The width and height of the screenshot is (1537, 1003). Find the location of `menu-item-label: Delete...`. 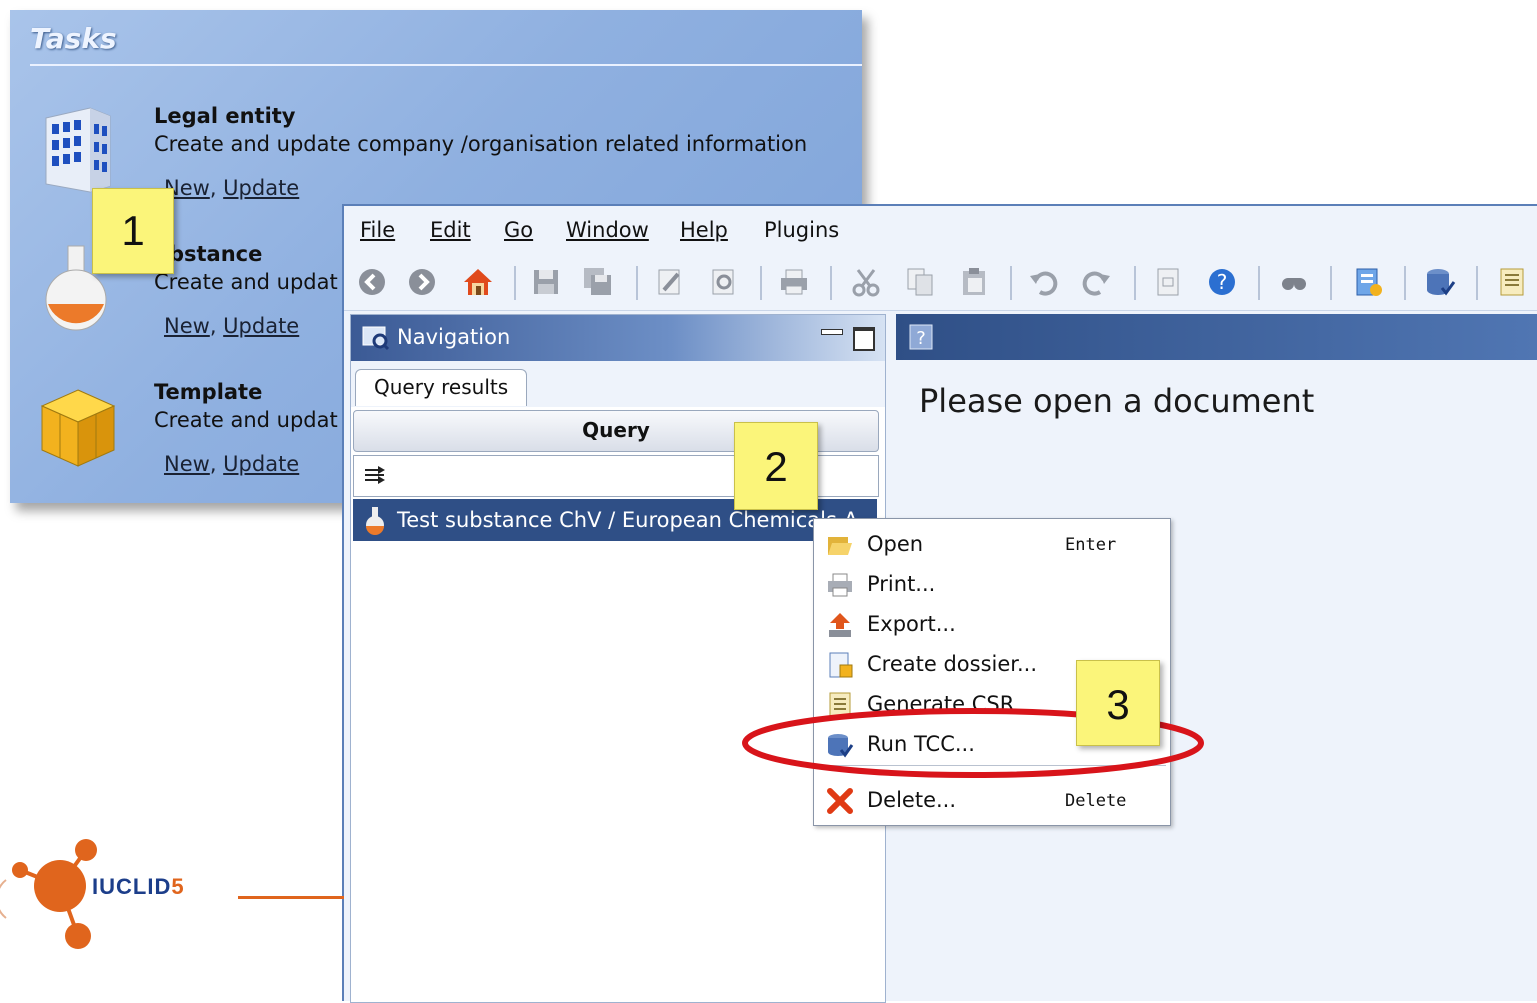

menu-item-label: Delete... is located at coordinates (912, 800).